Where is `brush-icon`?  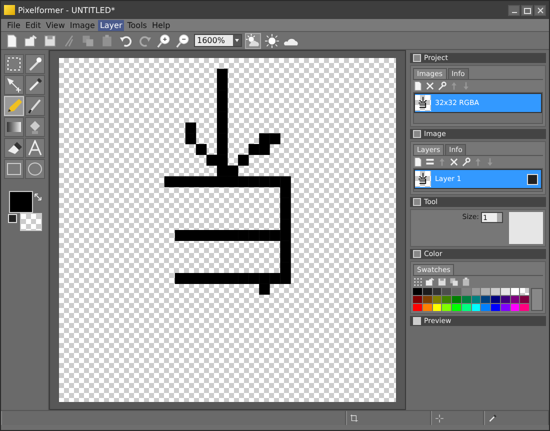
brush-icon is located at coordinates (35, 106).